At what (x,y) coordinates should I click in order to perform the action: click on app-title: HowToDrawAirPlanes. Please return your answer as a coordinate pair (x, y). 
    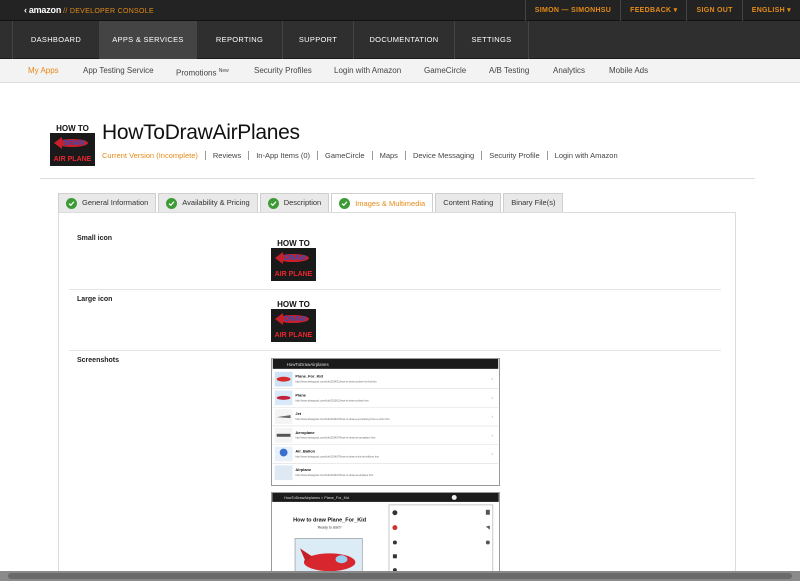
    Looking at the image, I should click on (201, 132).